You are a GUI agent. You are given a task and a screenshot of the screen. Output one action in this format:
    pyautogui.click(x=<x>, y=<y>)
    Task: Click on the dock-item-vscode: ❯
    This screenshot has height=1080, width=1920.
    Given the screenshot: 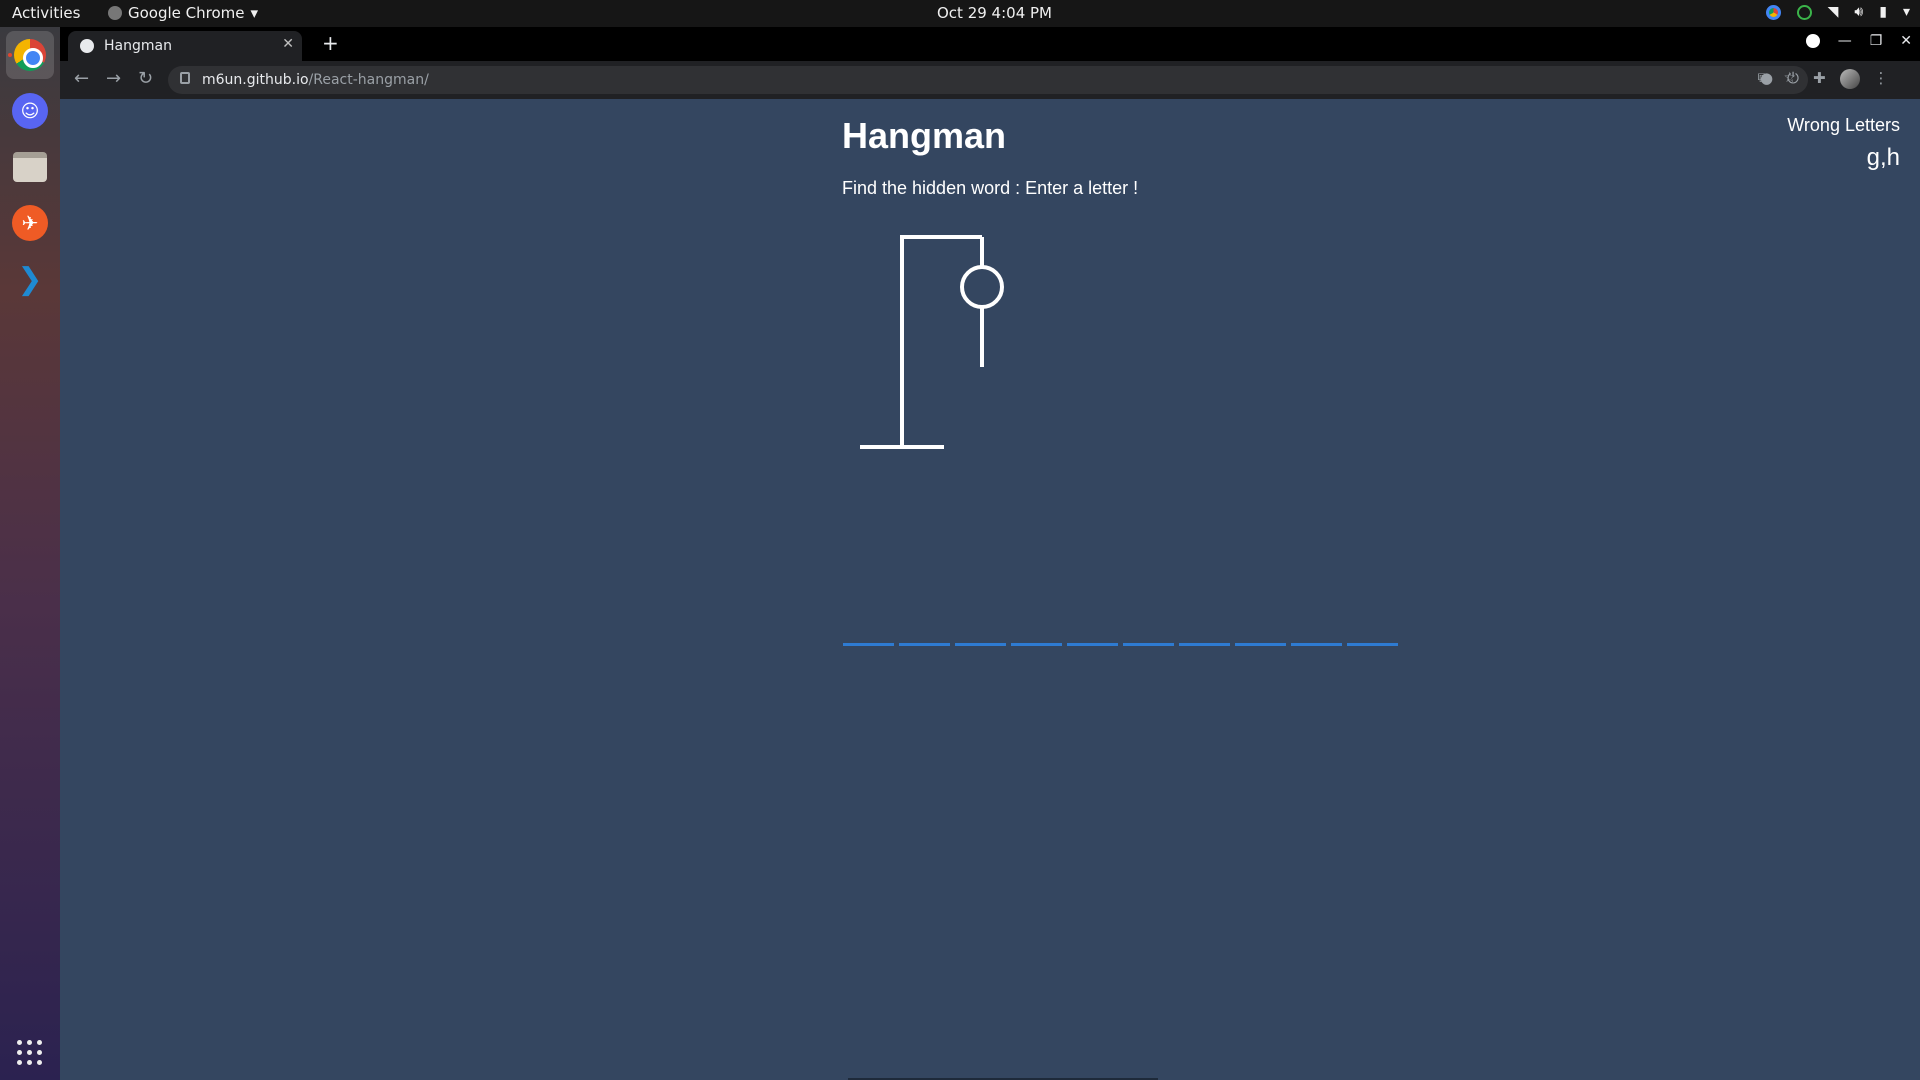 What is the action you would take?
    pyautogui.click(x=30, y=279)
    